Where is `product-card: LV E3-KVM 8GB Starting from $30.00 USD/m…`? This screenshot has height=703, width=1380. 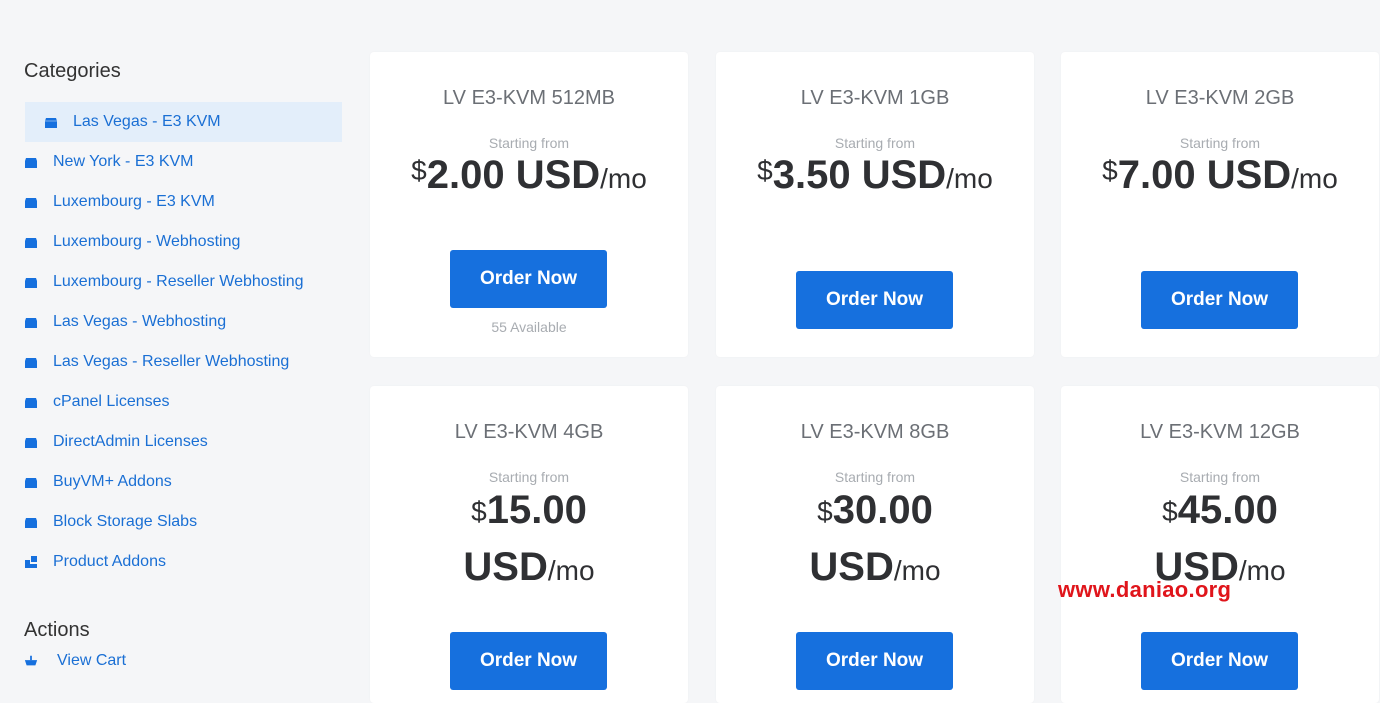
product-card: LV E3-KVM 8GB Starting from $30.00 USD/m… is located at coordinates (875, 544).